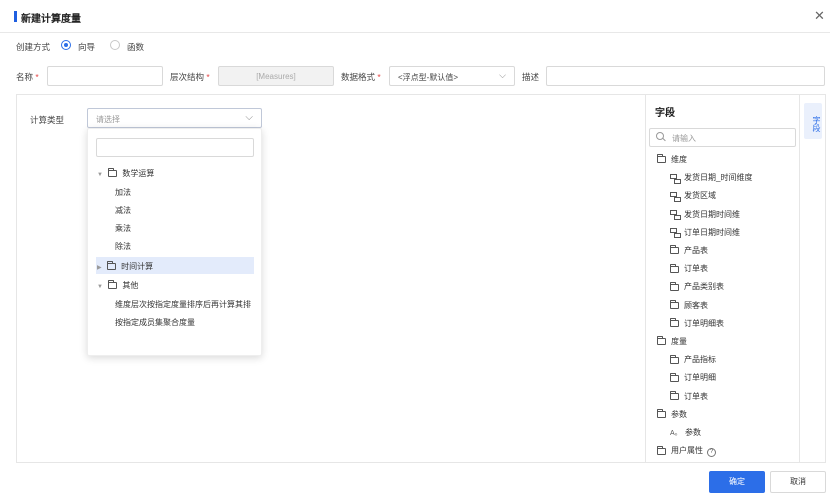  I want to click on field-item: 发货日期时间维, so click(705, 214).